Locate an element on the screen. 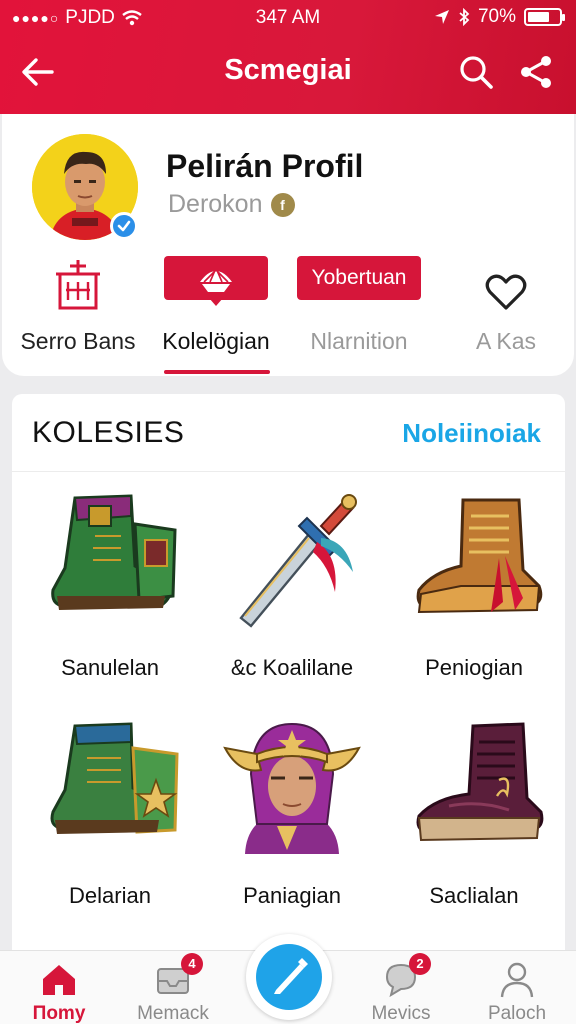 The height and width of the screenshot is (1024, 576). tab-a-kas: A Kas is located at coordinates (506, 305).